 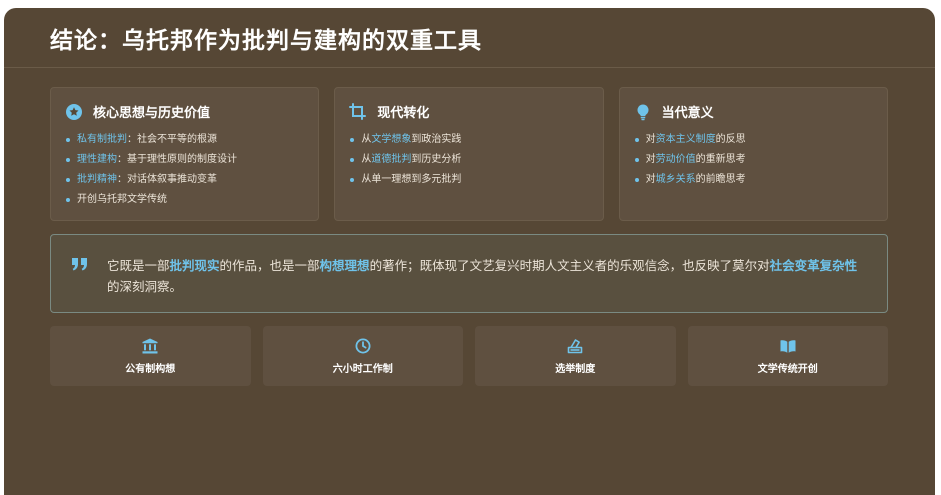 I want to click on list-item: 从道德批判到历史分析, so click(x=468, y=160).